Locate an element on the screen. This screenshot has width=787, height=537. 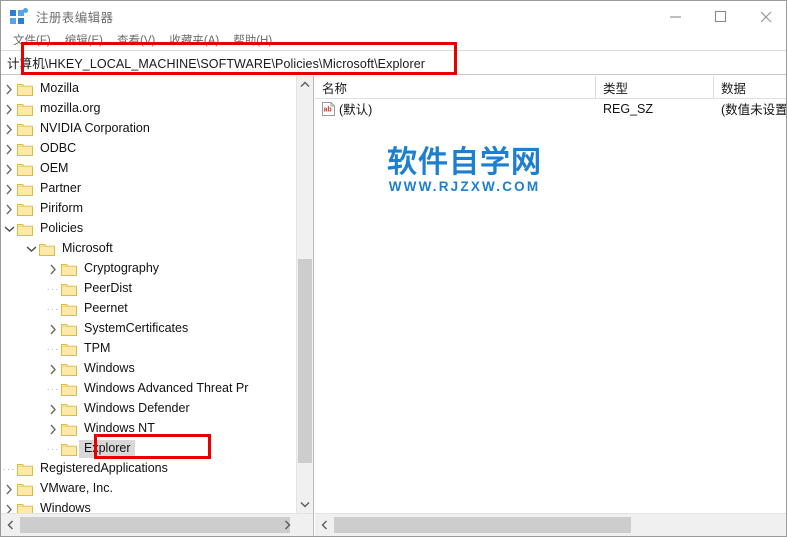
tree-node-windows-defender: Windows Defender is located at coordinates (149, 409).